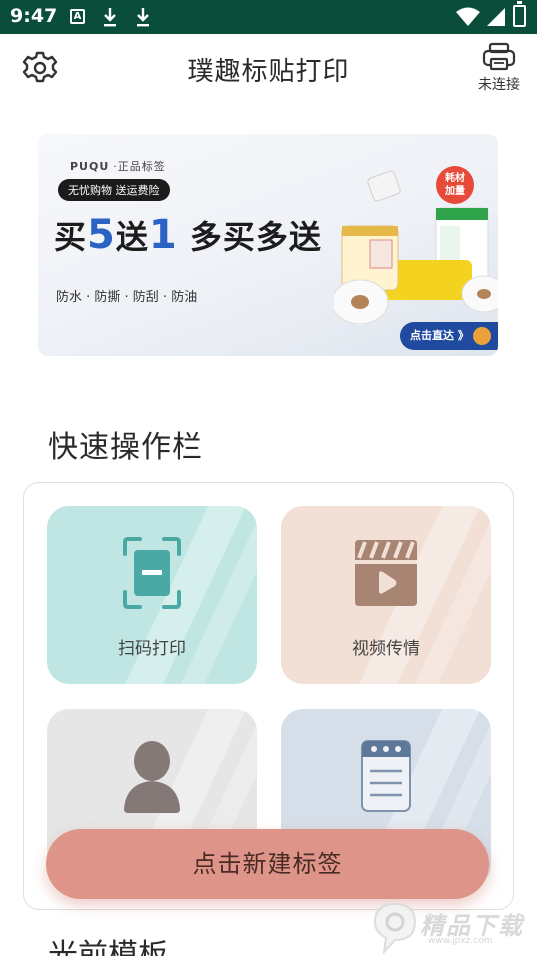 The image size is (537, 956). I want to click on banner-brand: PUQU ·正品标签, so click(118, 166).